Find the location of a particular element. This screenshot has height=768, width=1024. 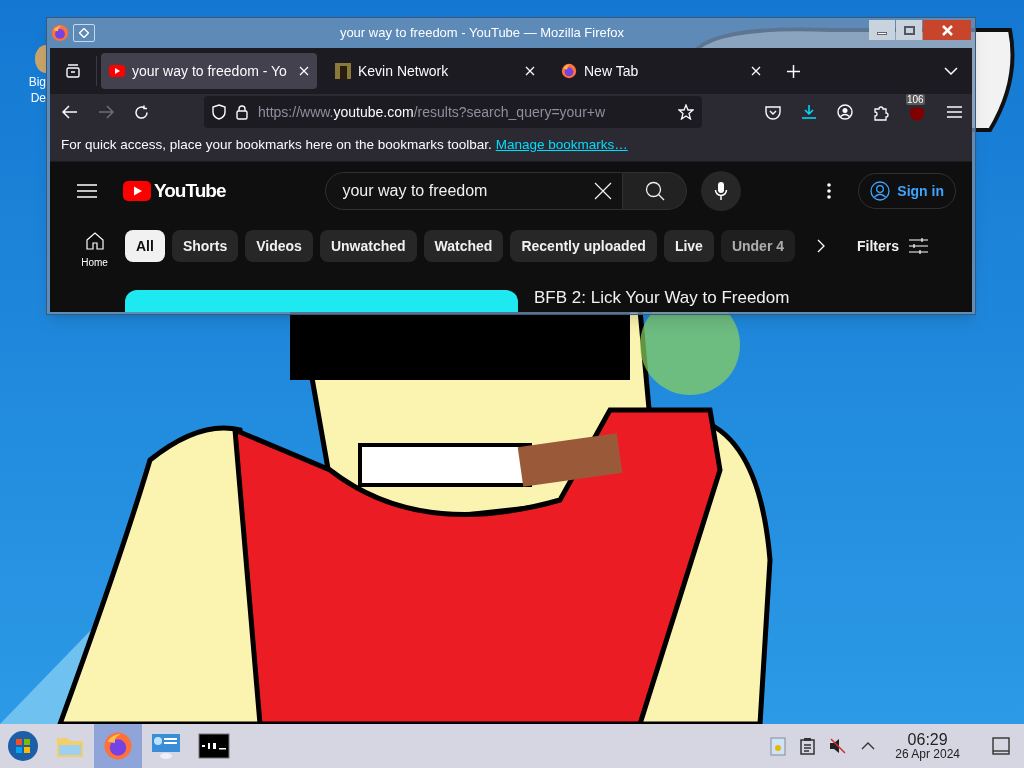

filter-chip: Watched is located at coordinates (463, 246).